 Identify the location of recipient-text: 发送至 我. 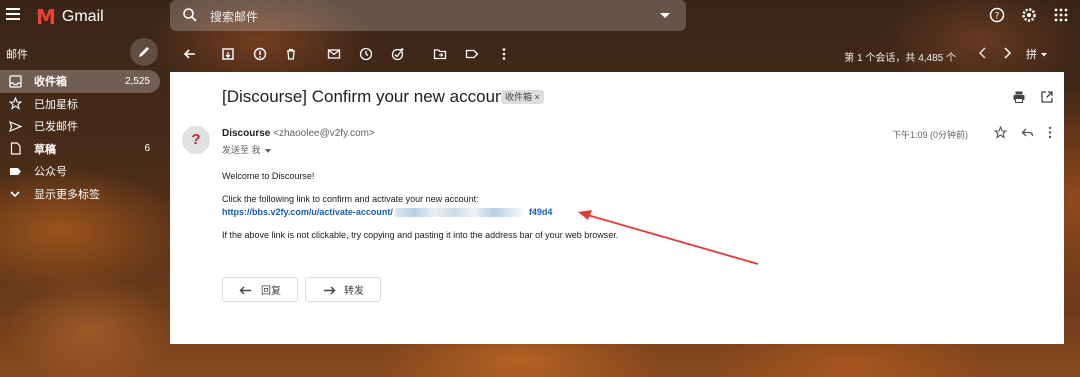
(241, 150).